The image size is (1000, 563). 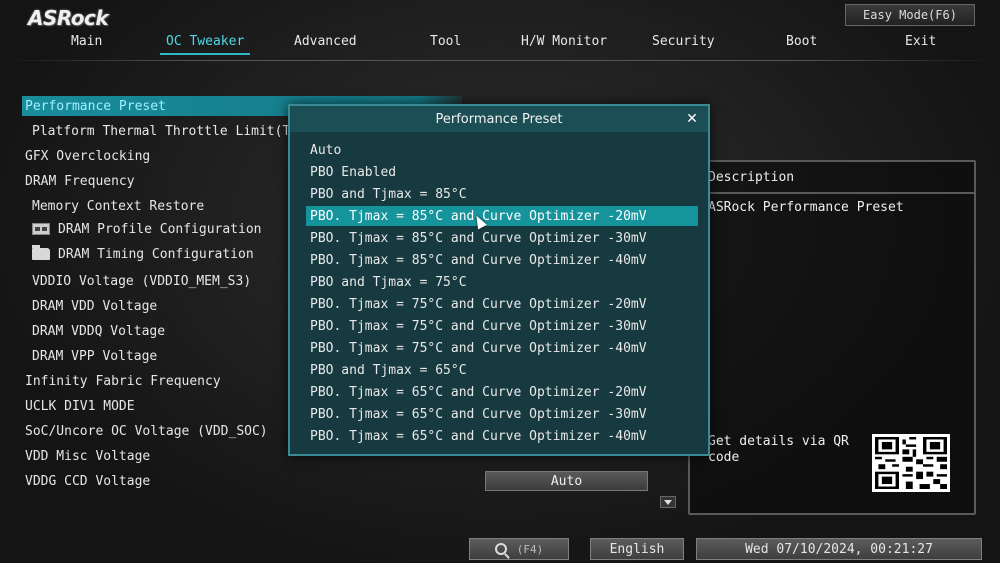 I want to click on menu-item-soc-uncore-oc-voltage: SoC/Uncore OC Voltage (VDD_SOC), so click(x=146, y=431).